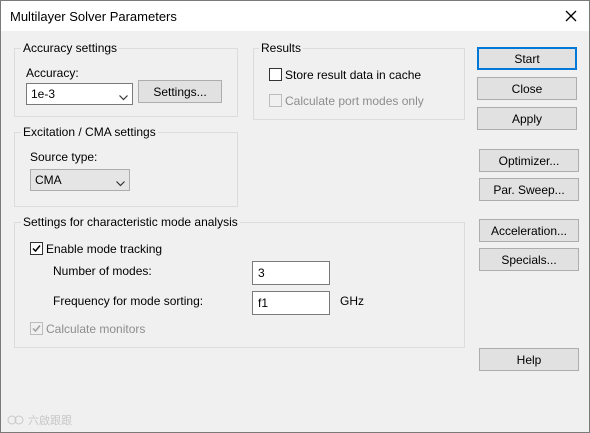  Describe the element at coordinates (281, 48) in the screenshot. I see `results-title: Results` at that location.